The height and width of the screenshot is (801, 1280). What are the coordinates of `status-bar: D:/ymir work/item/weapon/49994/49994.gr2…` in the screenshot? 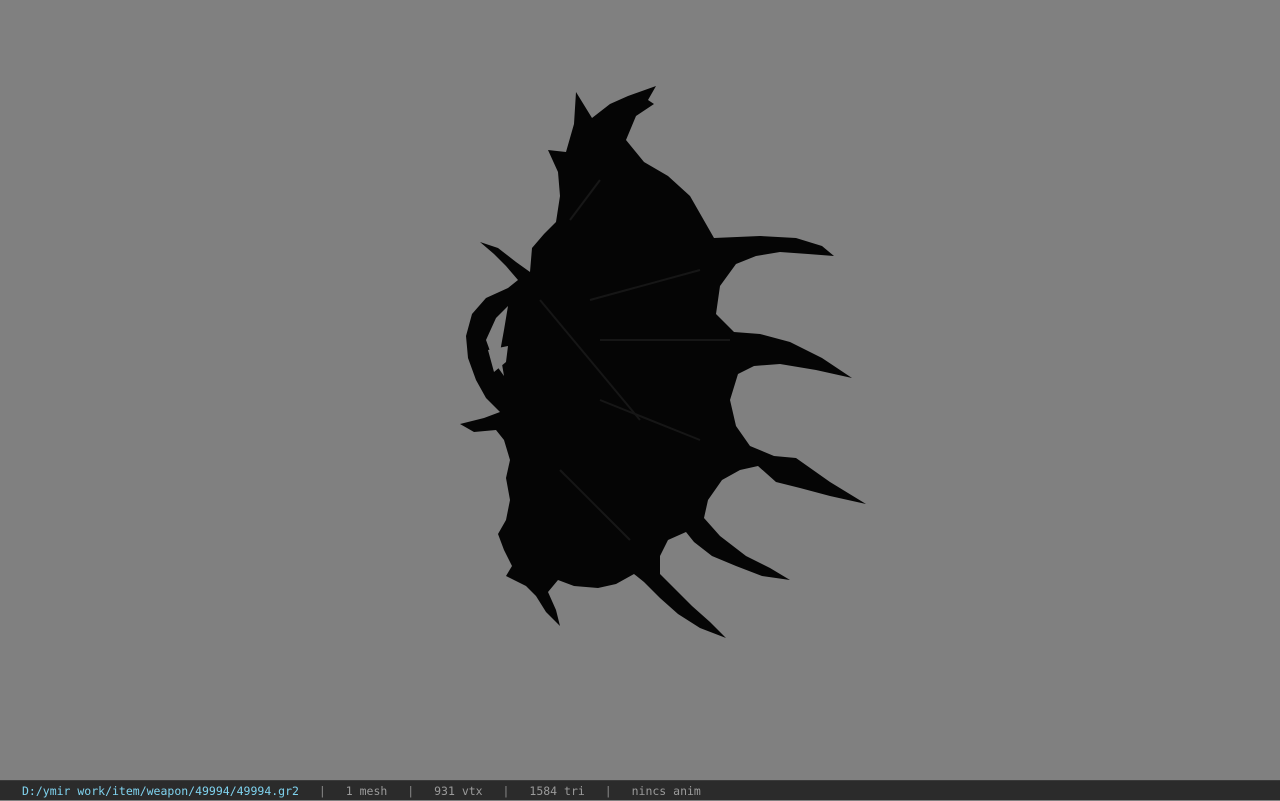 It's located at (640, 790).